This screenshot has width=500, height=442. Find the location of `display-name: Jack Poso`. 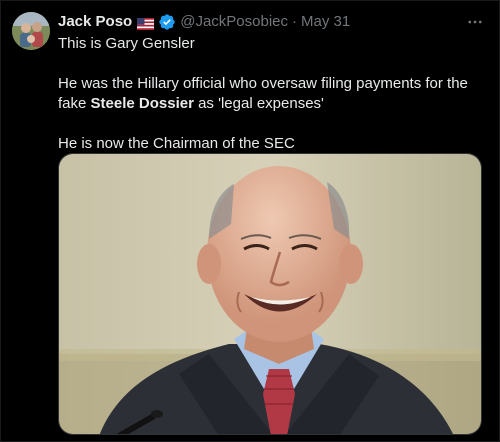

display-name: Jack Poso is located at coordinates (95, 22).